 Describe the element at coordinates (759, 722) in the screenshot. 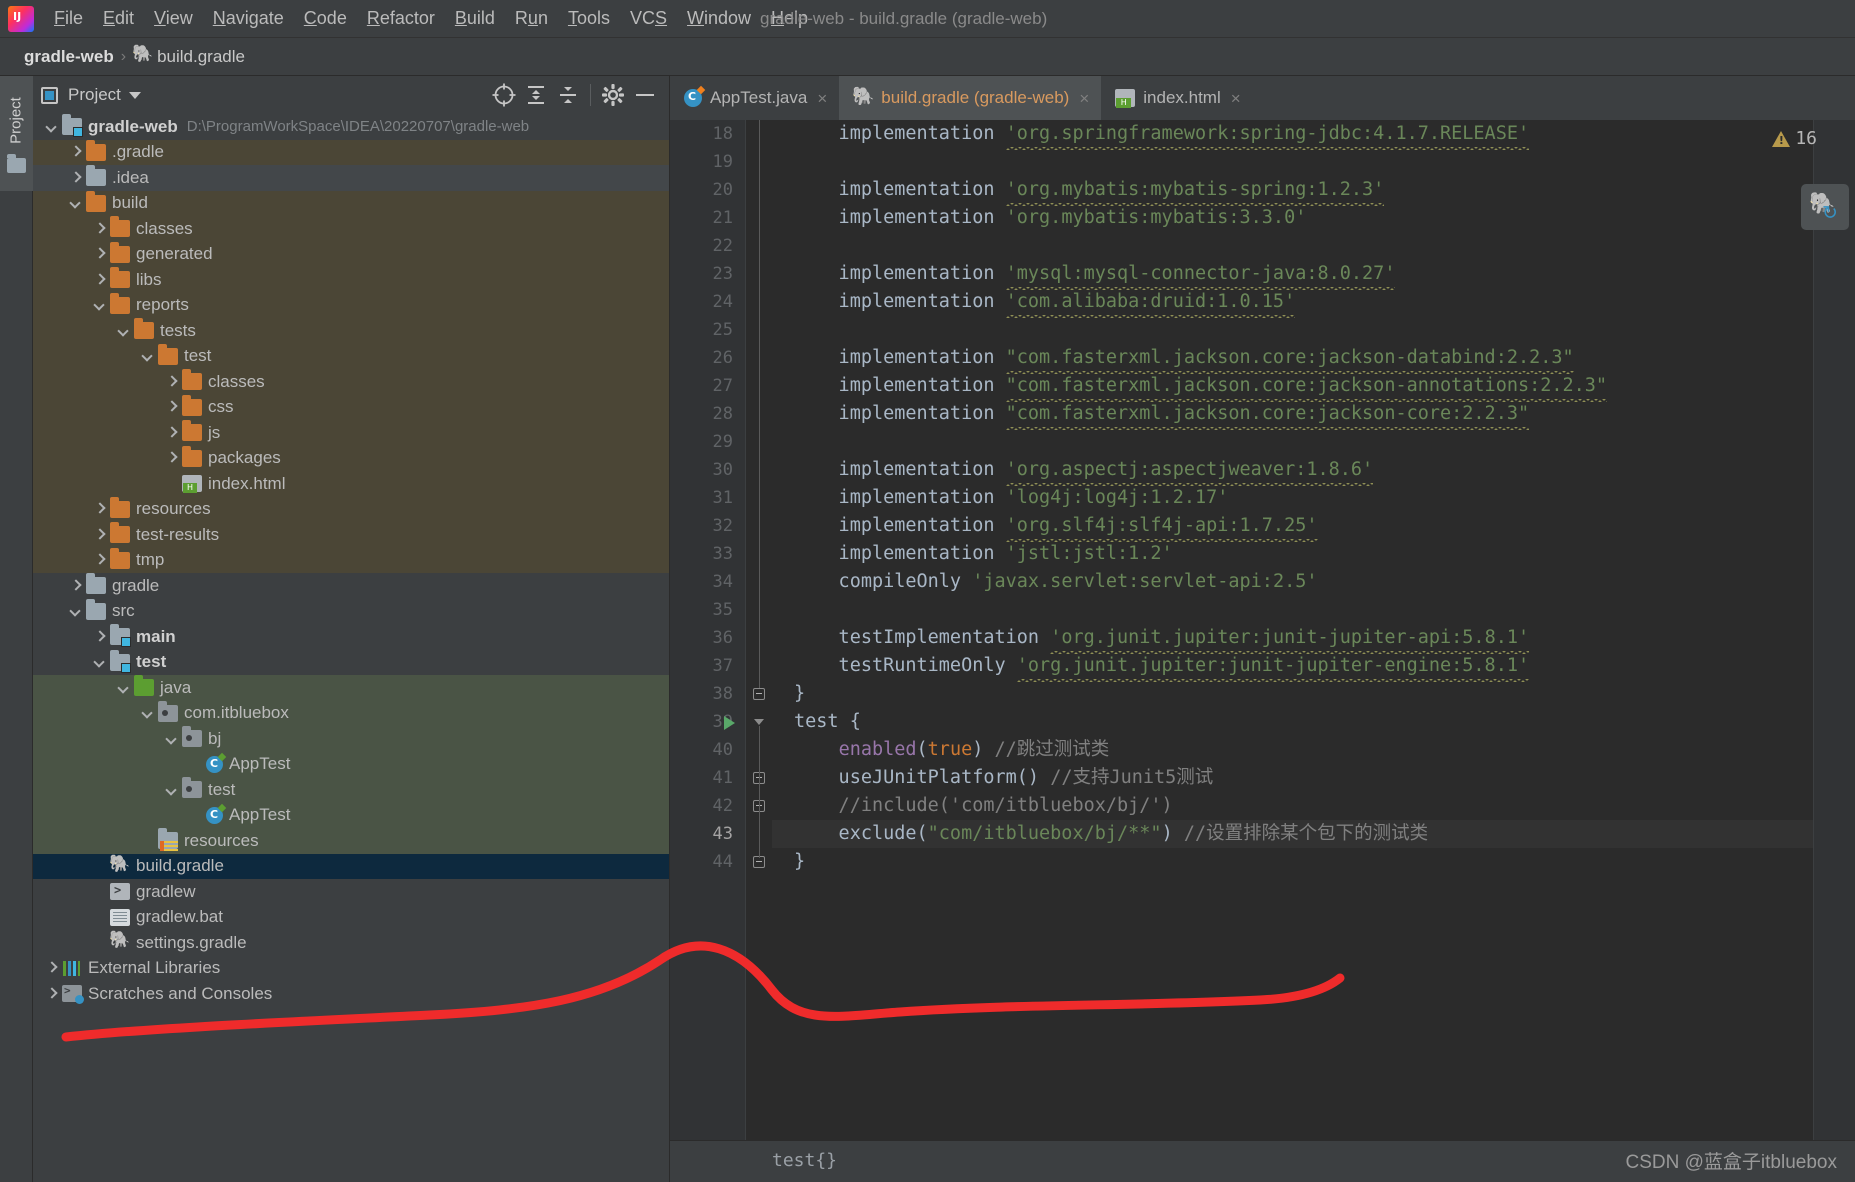

I see `fold-collapse-icon` at that location.